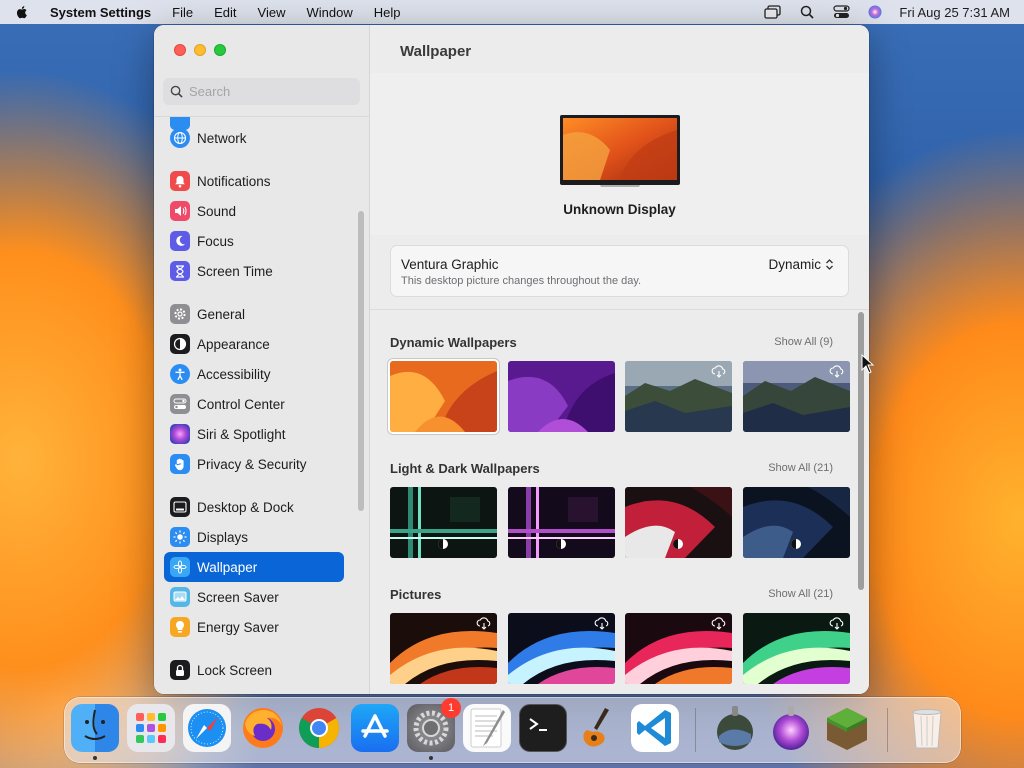  What do you see at coordinates (796, 648) in the screenshot?
I see `wallpaper-thumb-picture-green` at bounding box center [796, 648].